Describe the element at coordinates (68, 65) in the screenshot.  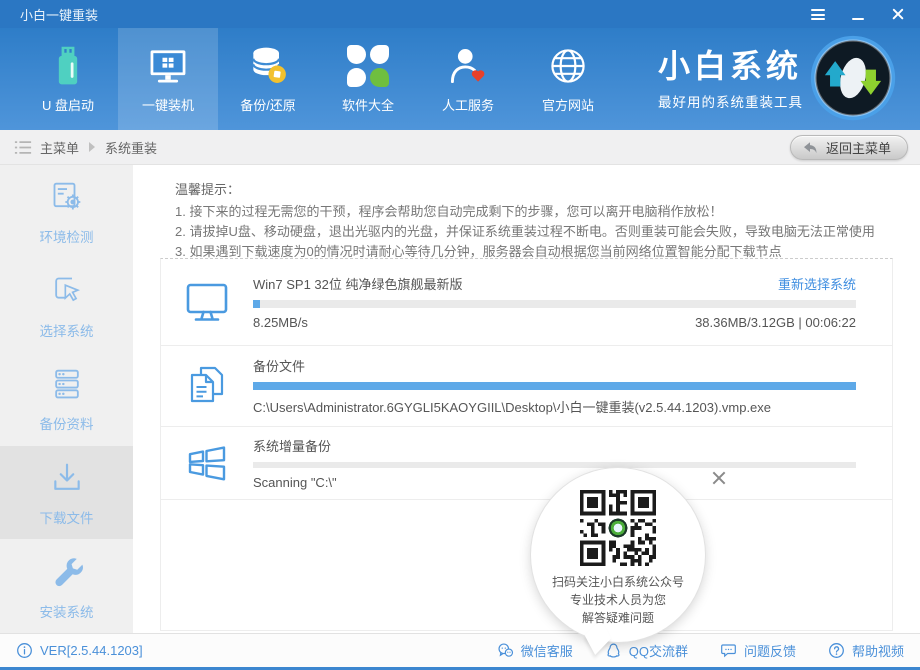
I see `usb-drive-icon` at that location.